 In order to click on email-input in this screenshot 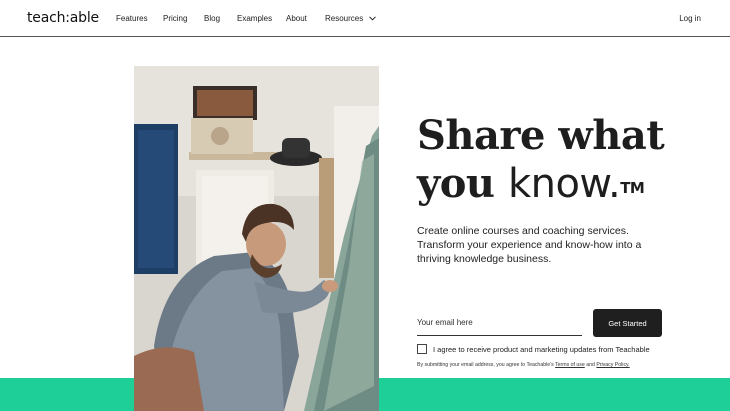, I will do `click(499, 325)`.